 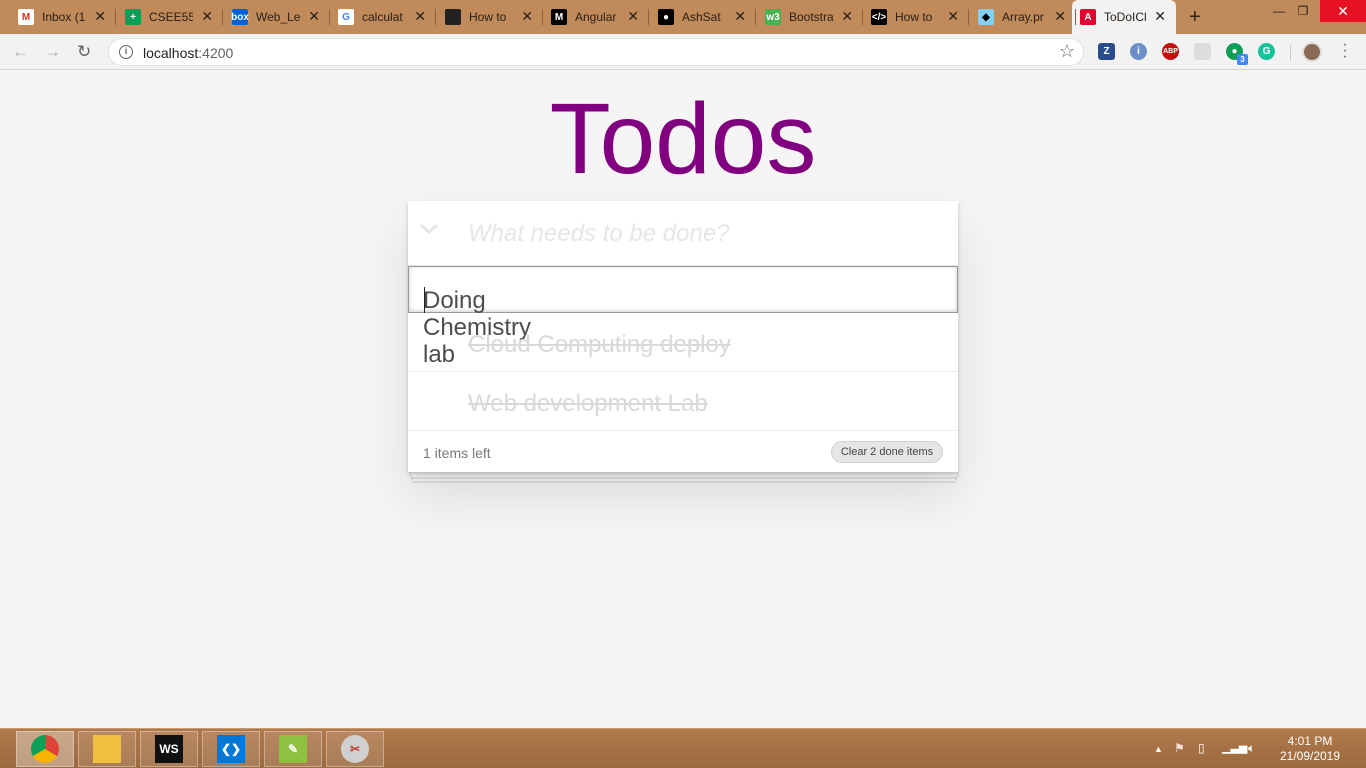 What do you see at coordinates (429, 229) in the screenshot?
I see `toggle-all-chevron-icon` at bounding box center [429, 229].